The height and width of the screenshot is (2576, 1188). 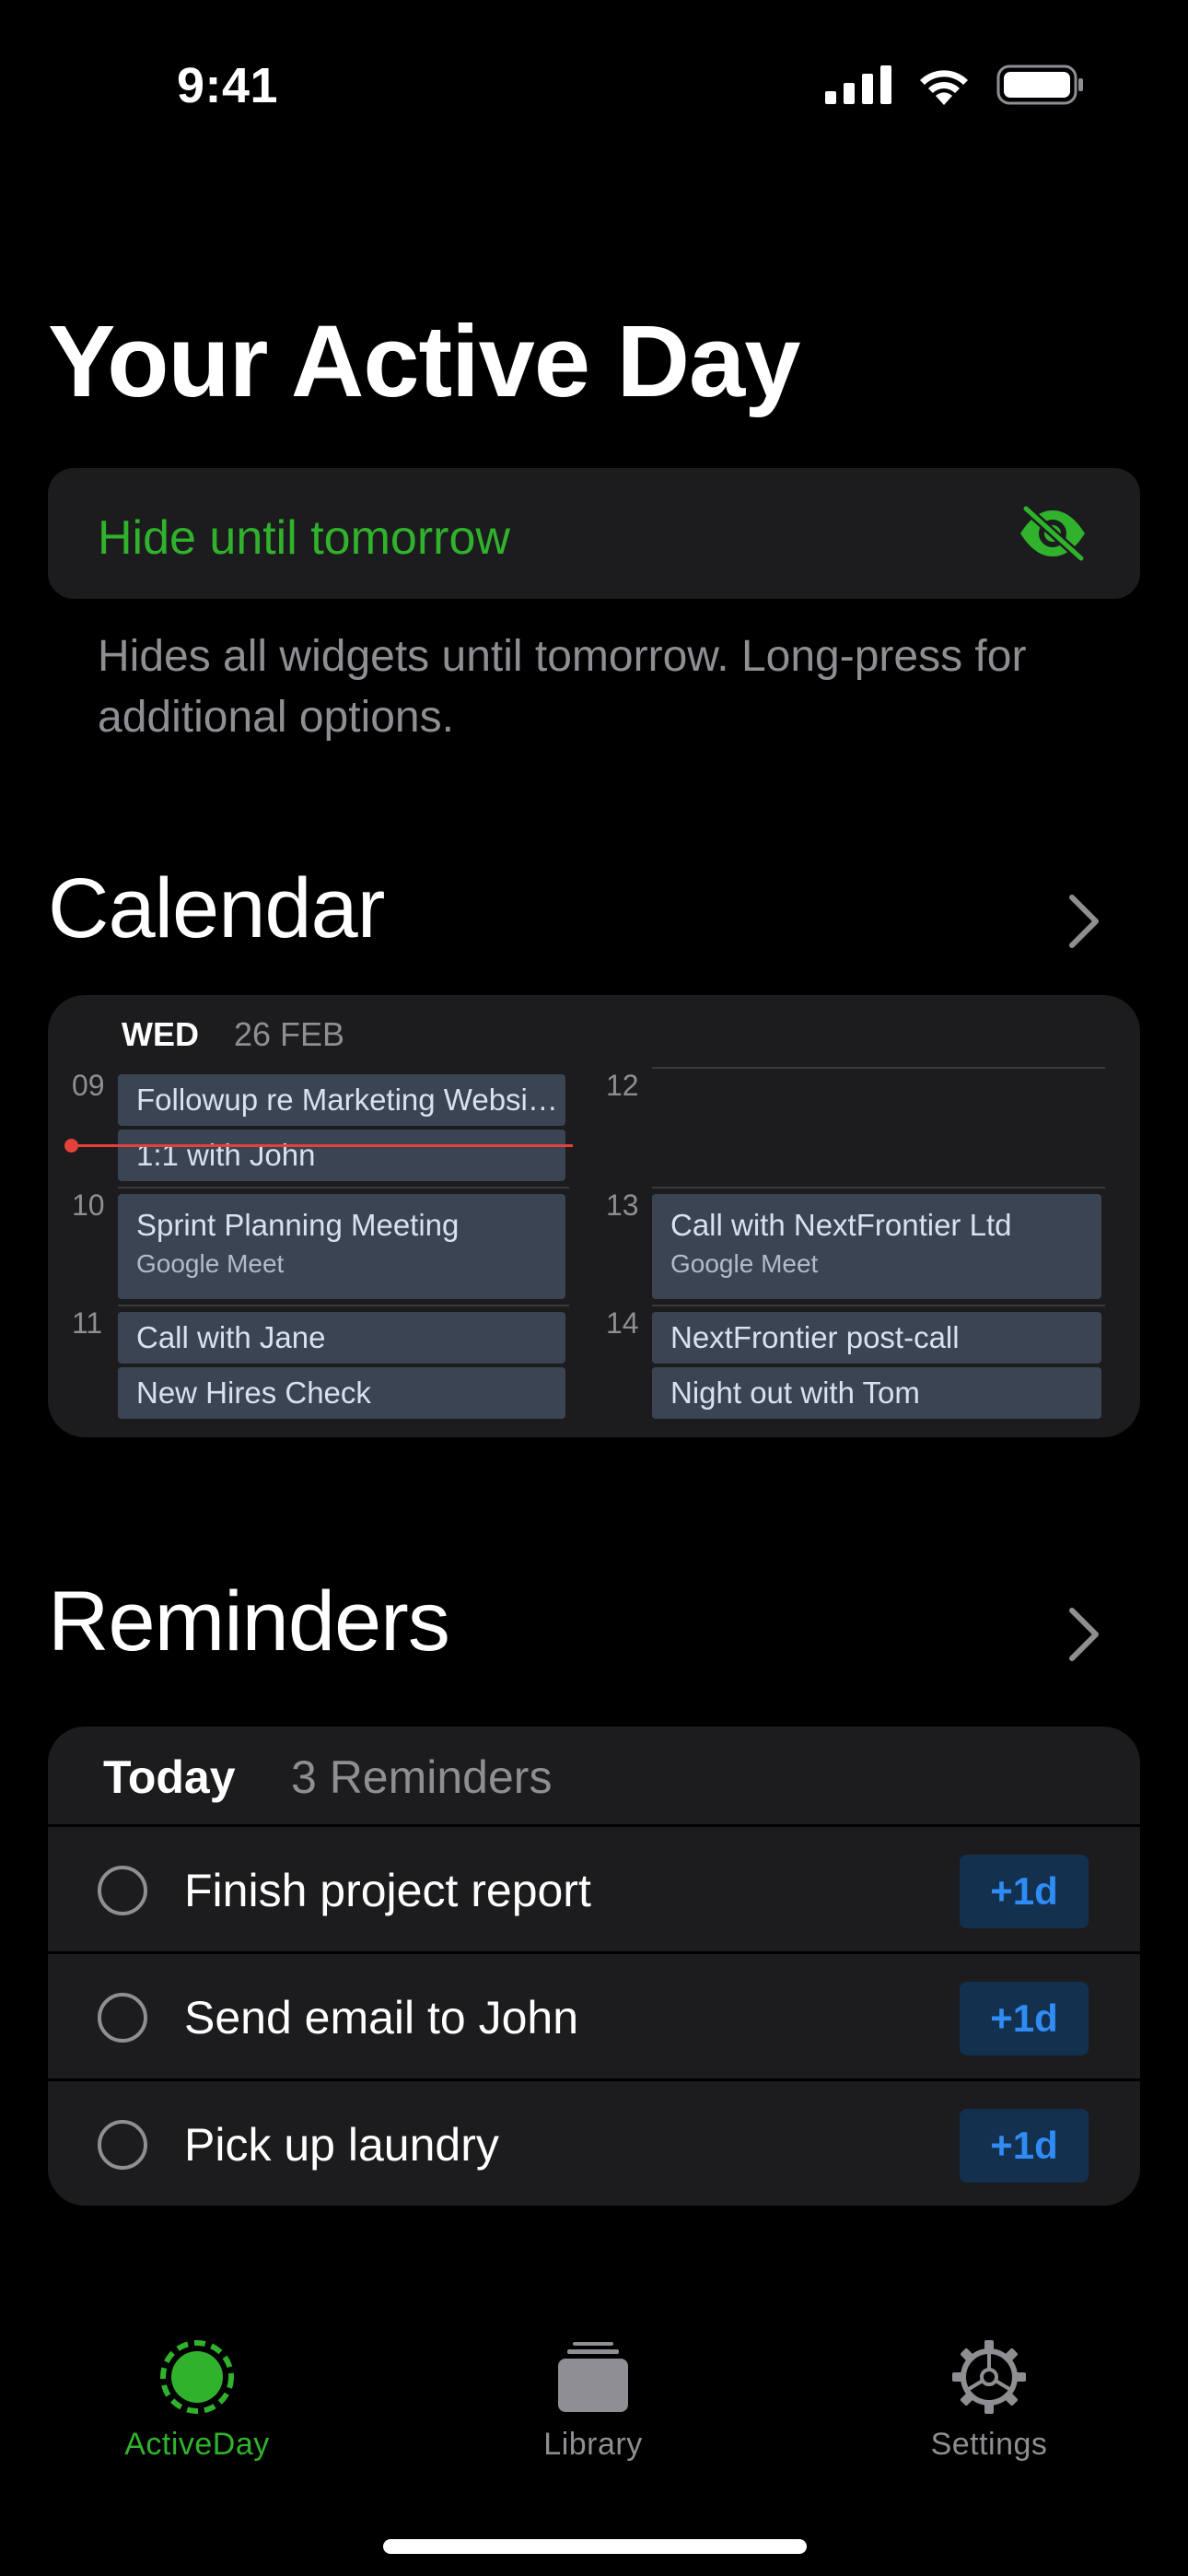 I want to click on eye-slash-icon, so click(x=1052, y=533).